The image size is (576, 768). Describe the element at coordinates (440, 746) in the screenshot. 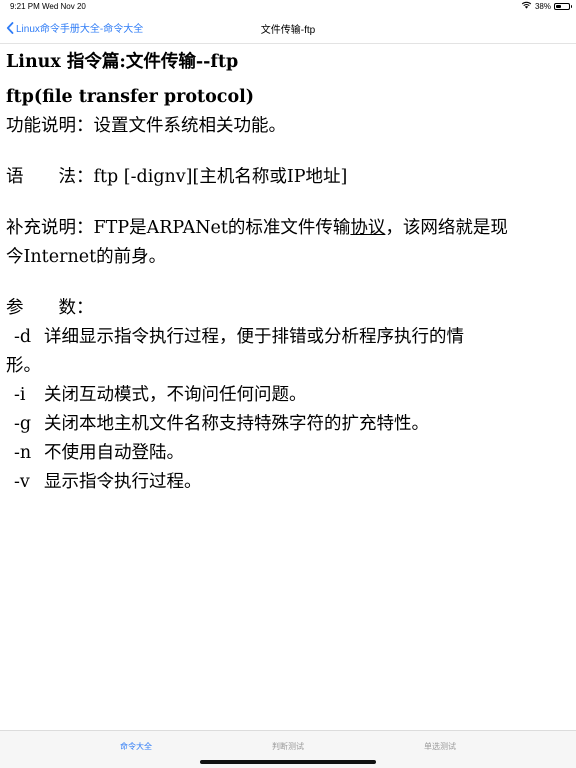

I see `tab-single-choice-test: 单选测试` at that location.